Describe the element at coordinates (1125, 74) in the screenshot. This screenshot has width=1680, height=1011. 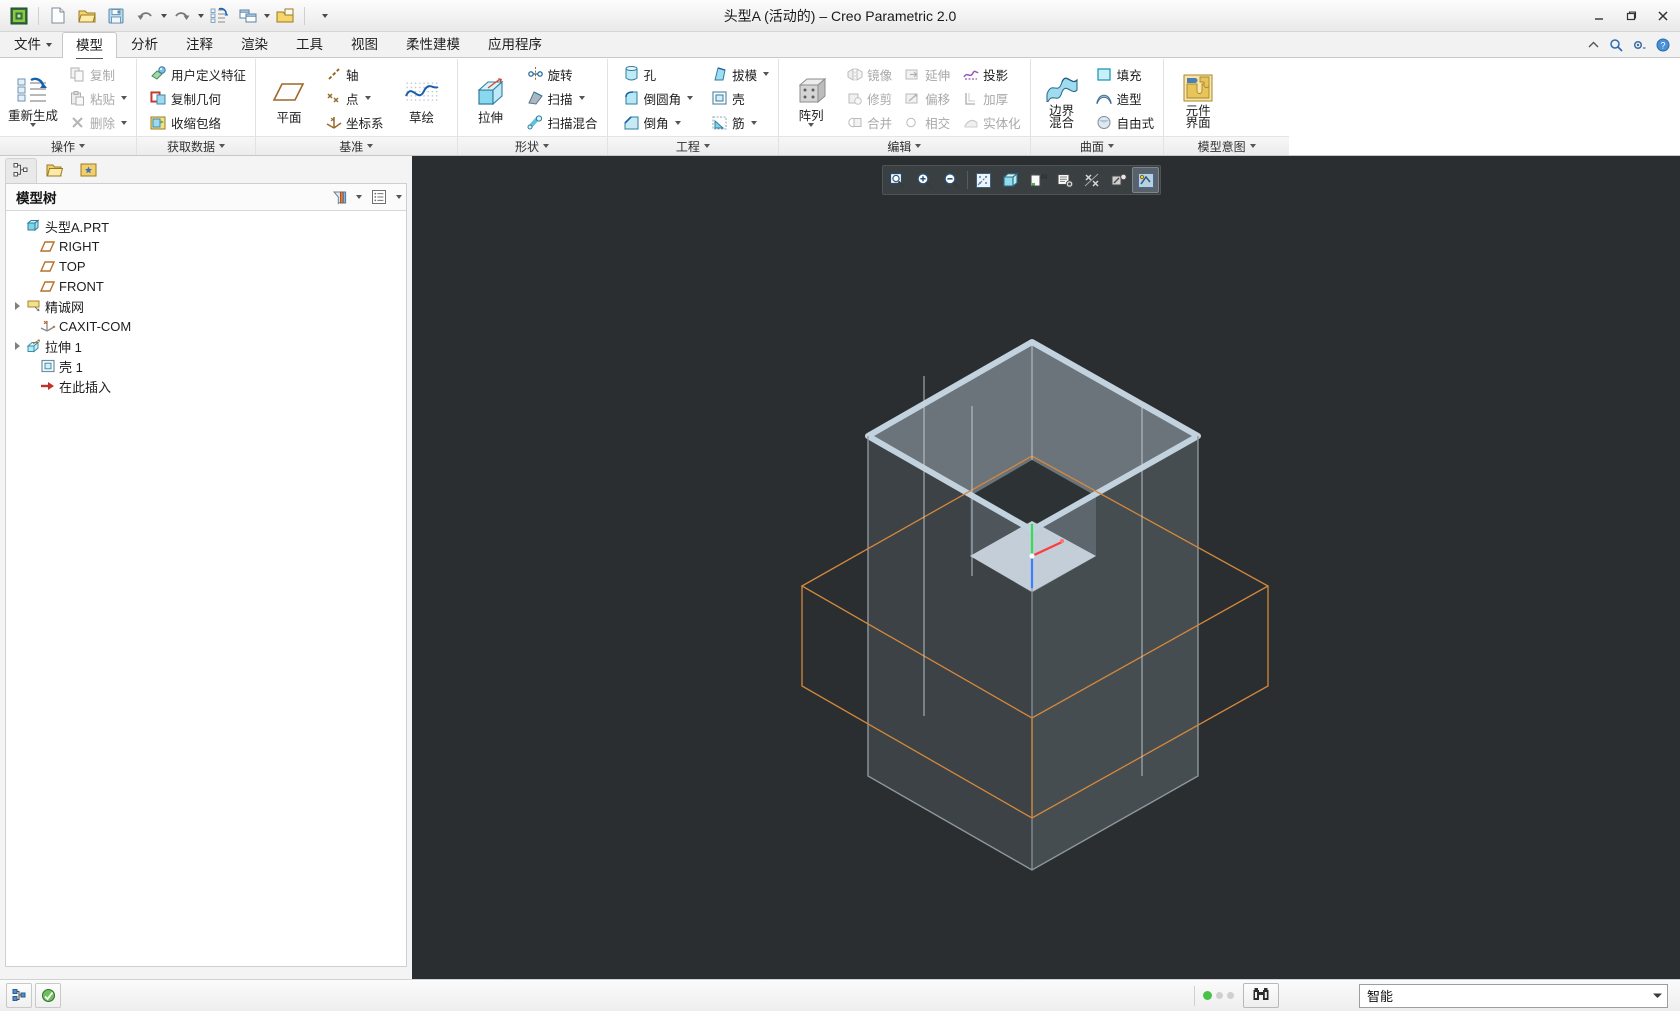
I see `fill-button: 填充` at that location.